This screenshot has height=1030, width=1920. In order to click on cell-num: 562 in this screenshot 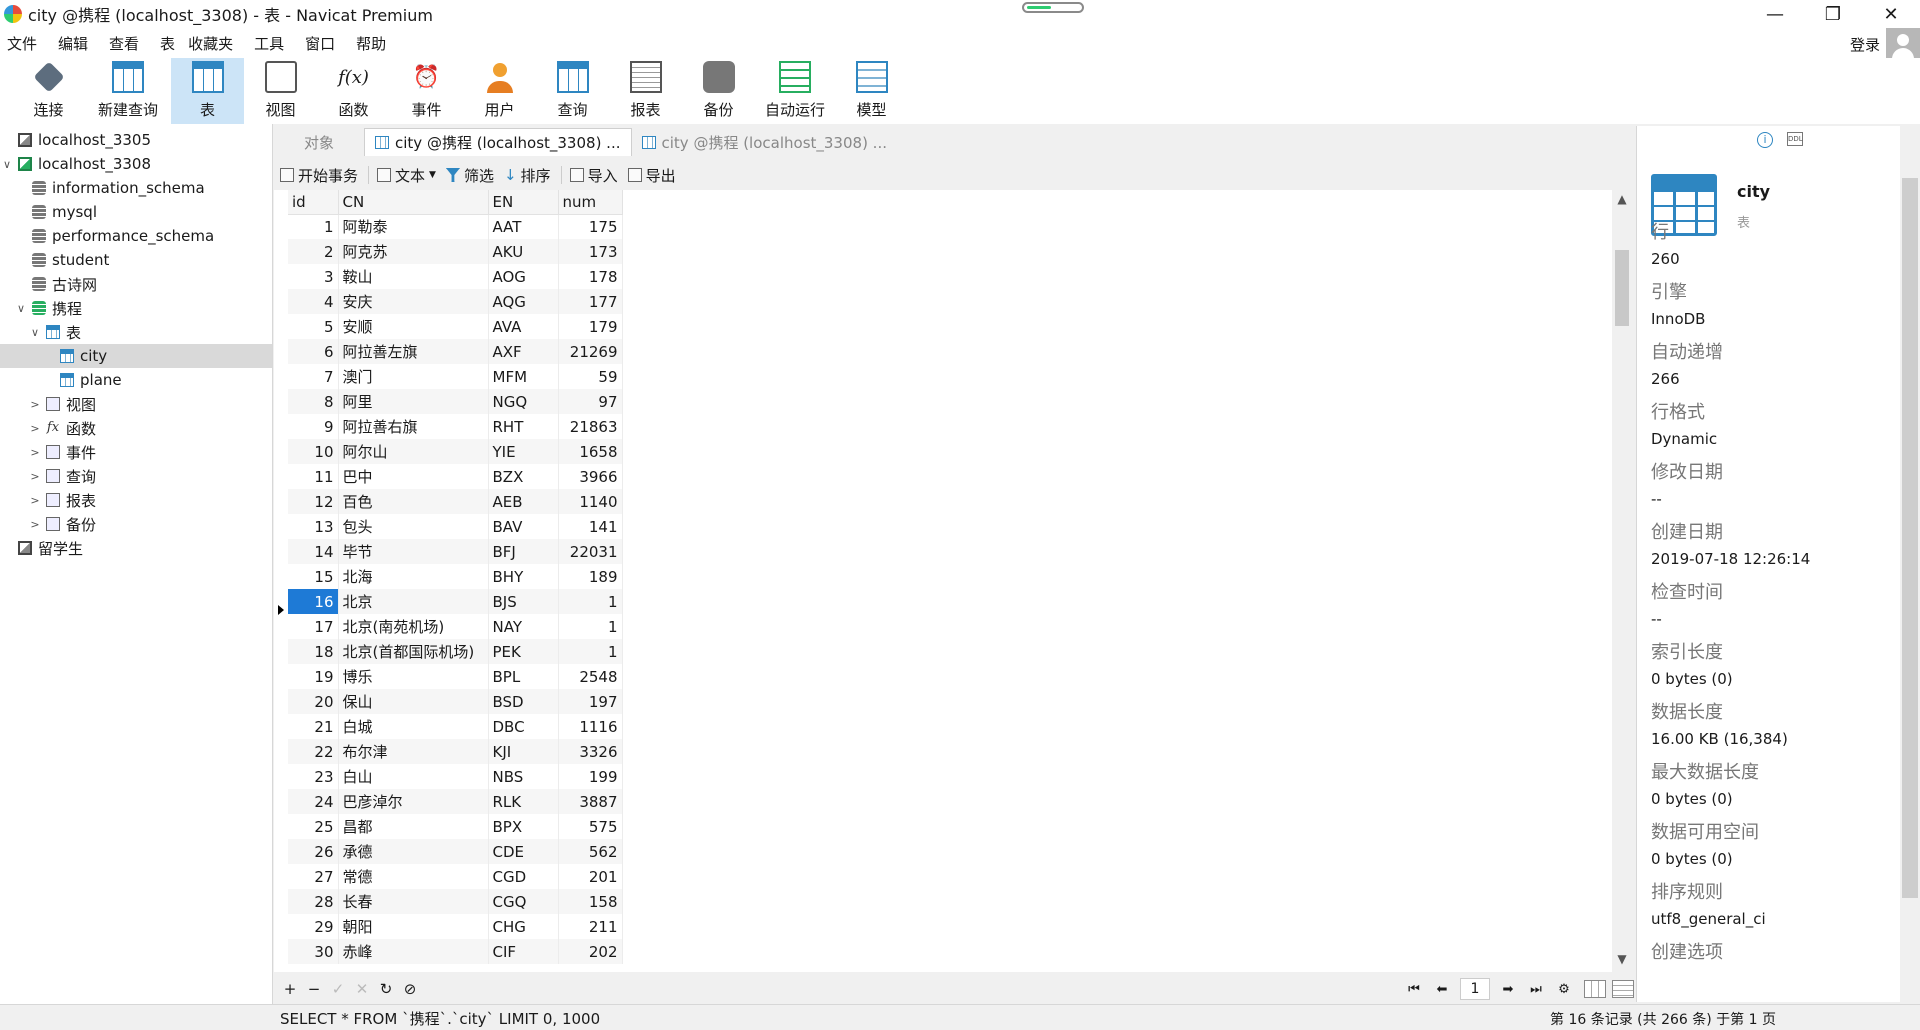, I will do `click(590, 851)`.